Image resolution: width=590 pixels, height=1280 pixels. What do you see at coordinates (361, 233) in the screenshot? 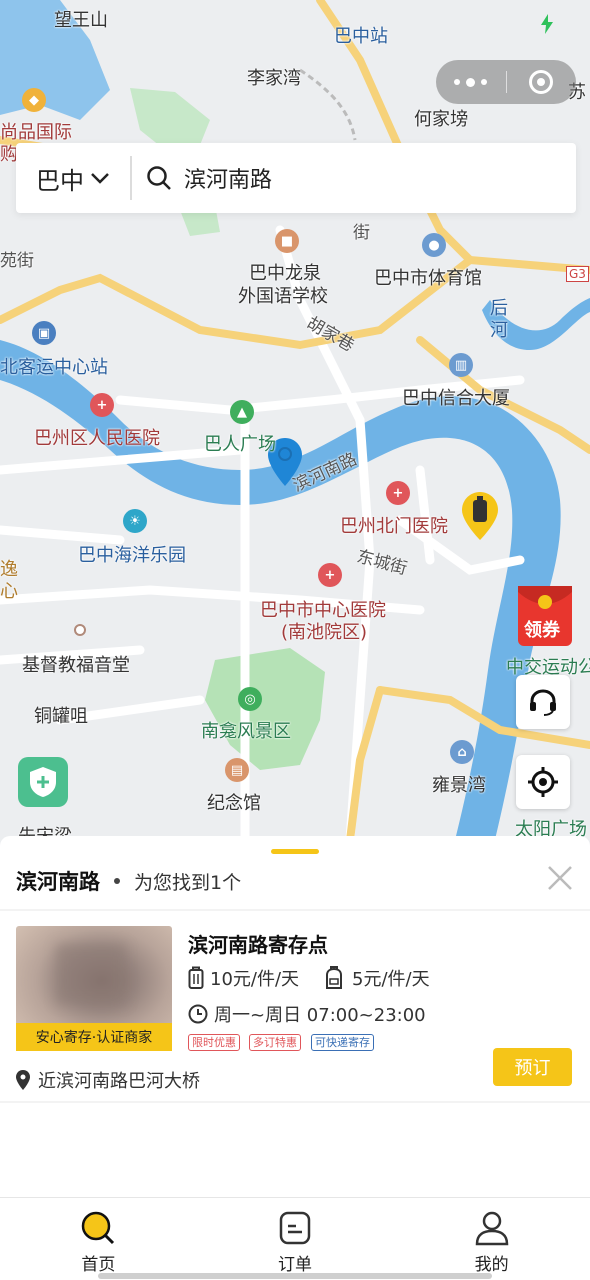
I see `map-label: 街` at bounding box center [361, 233].